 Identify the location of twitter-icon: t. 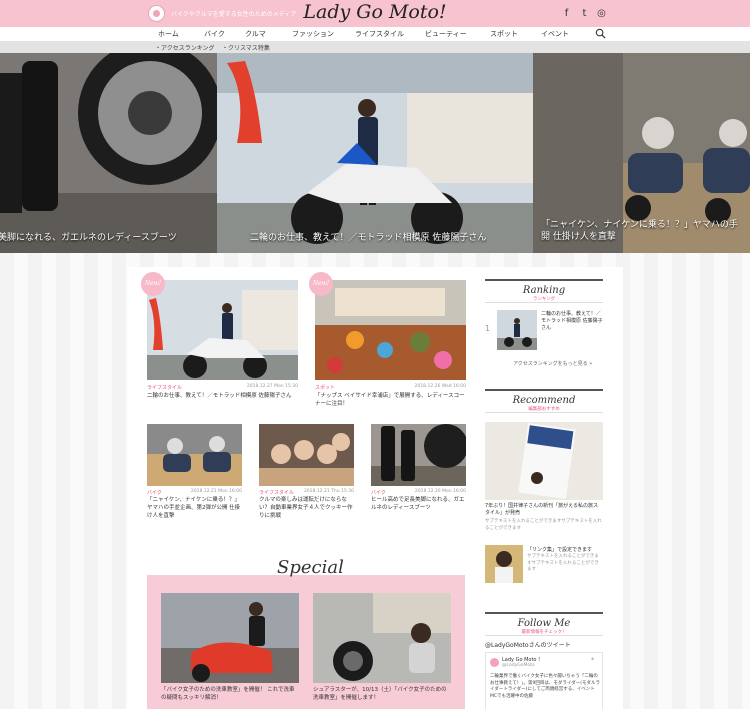
(584, 13).